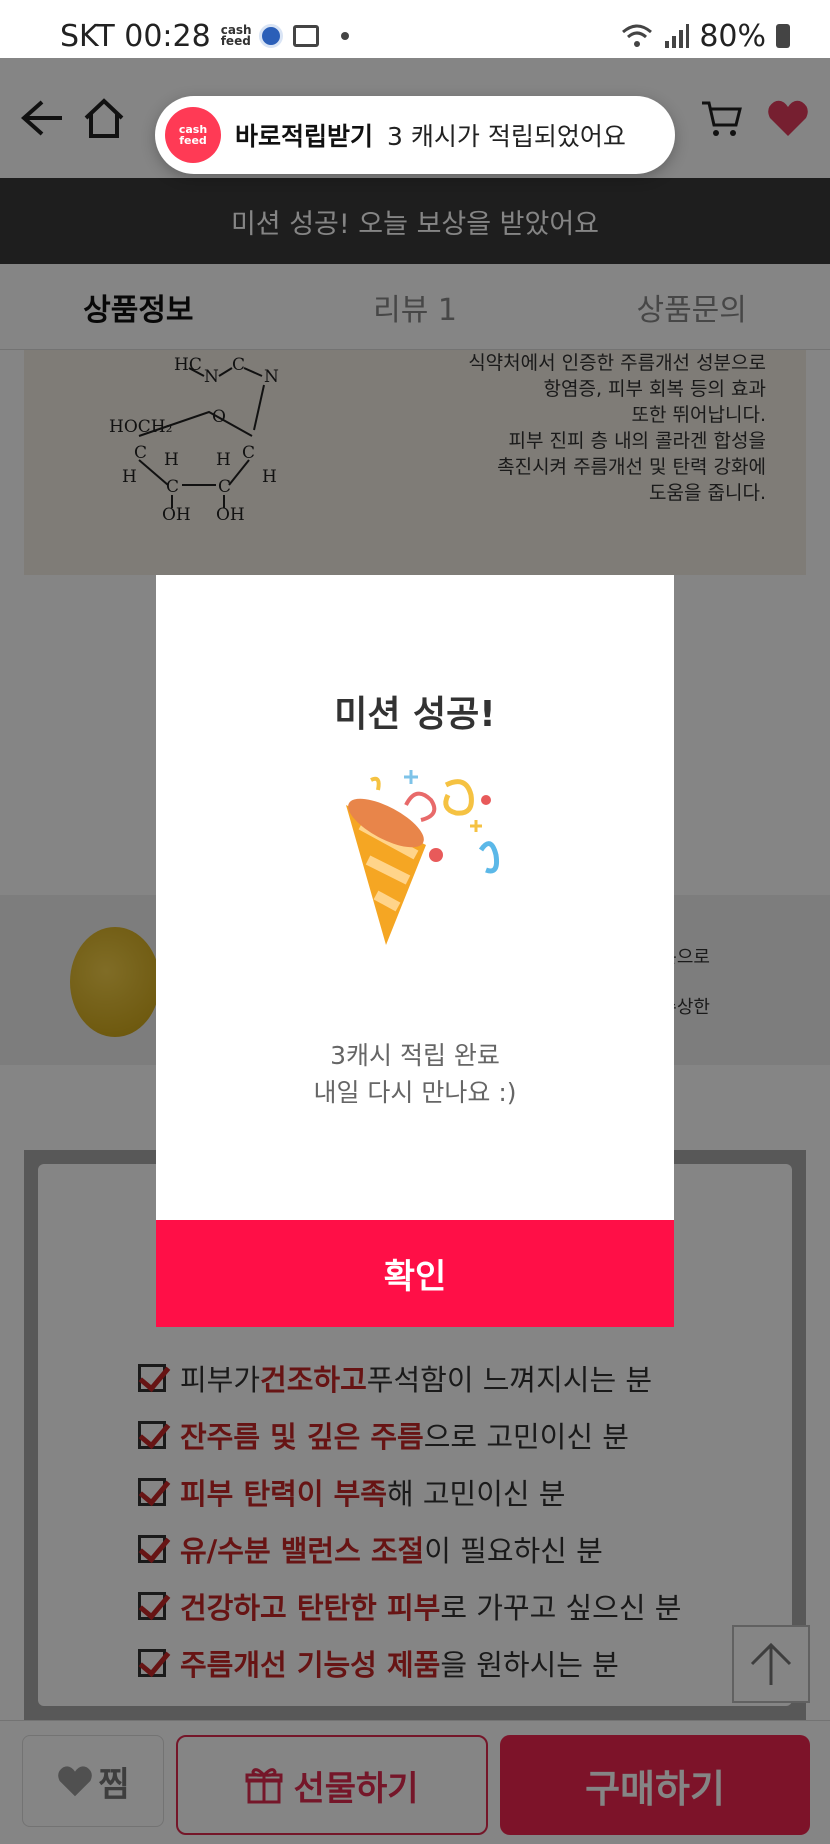 The image size is (830, 1844). What do you see at coordinates (415, 1074) in the screenshot?
I see `modal-message: 3캐시 적립 완료 내일 다시 만나요 :)` at bounding box center [415, 1074].